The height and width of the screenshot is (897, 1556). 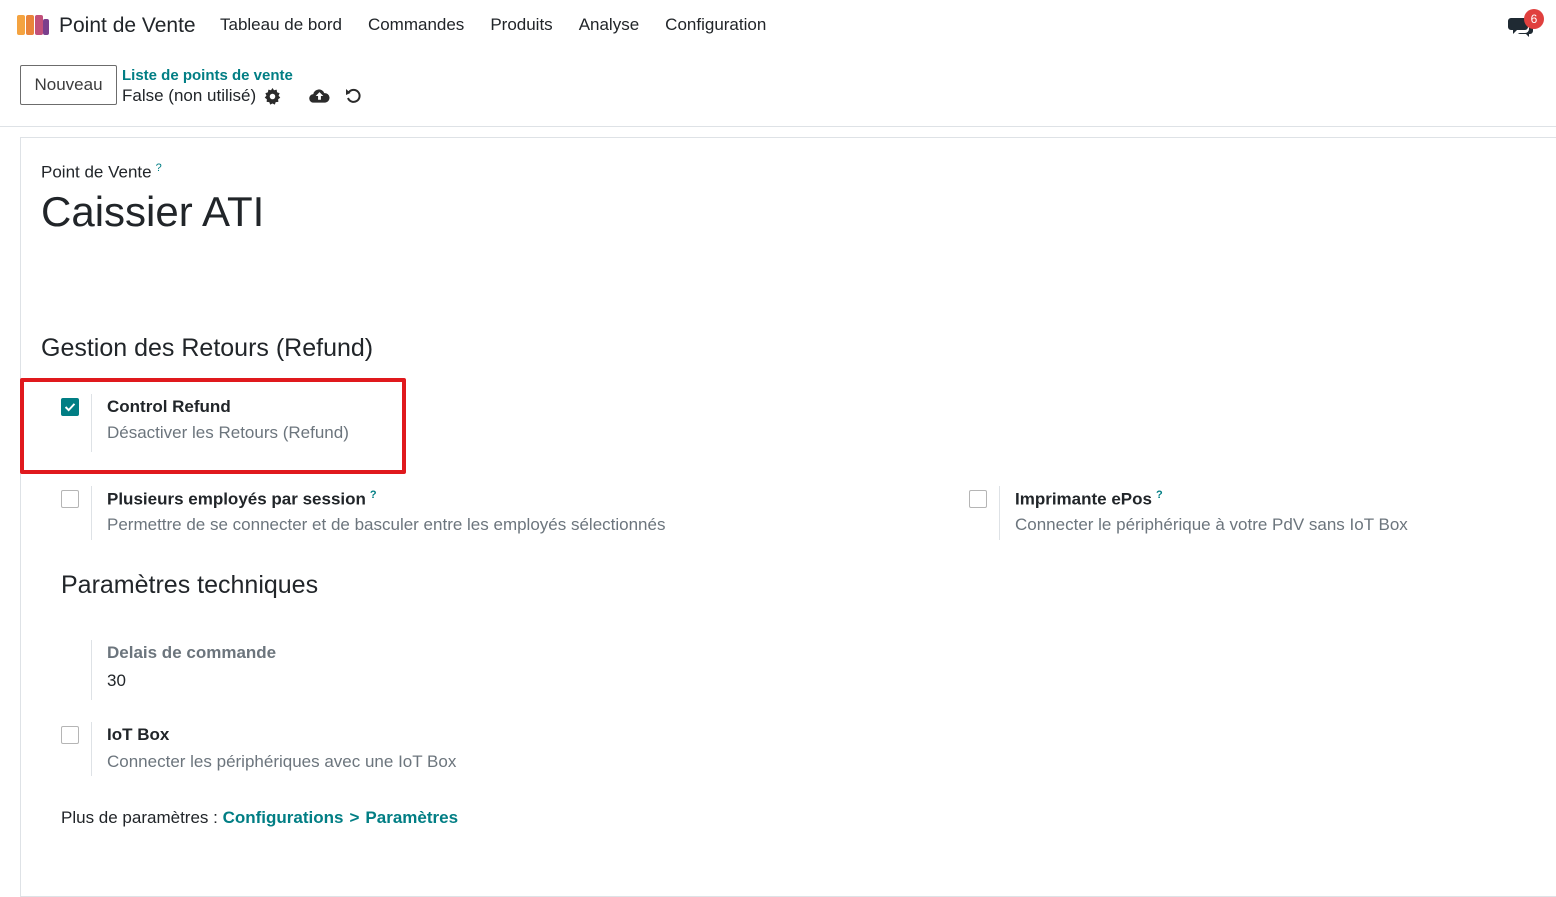 What do you see at coordinates (1083, 499) in the screenshot?
I see `epos-printer-label-text: Imprimante ePos` at bounding box center [1083, 499].